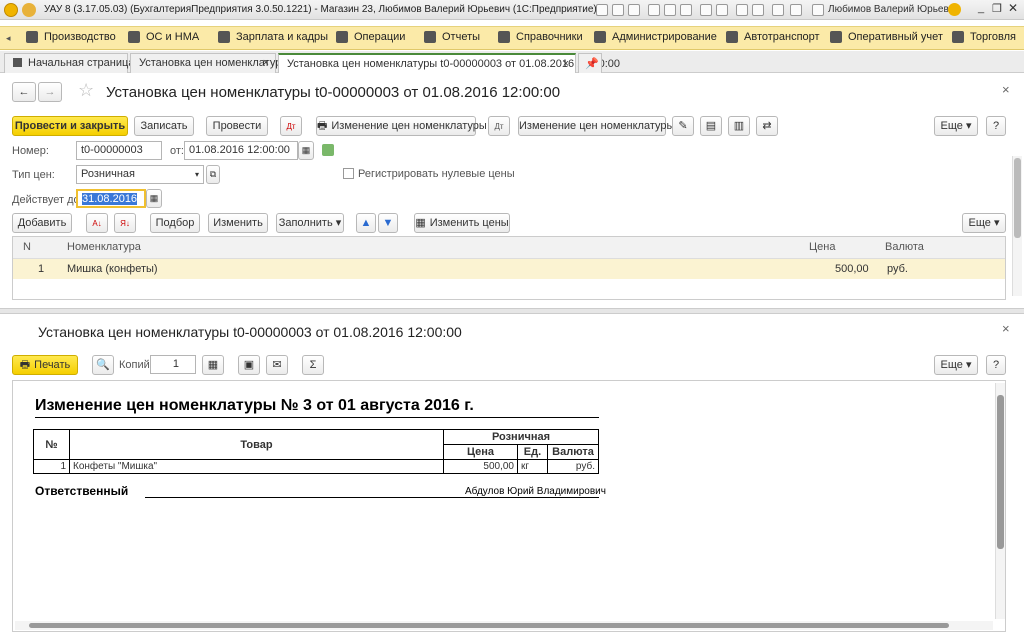 The width and height of the screenshot is (1024, 640). What do you see at coordinates (348, 173) in the screenshot?
I see `zero-prices-checkbox` at bounding box center [348, 173].